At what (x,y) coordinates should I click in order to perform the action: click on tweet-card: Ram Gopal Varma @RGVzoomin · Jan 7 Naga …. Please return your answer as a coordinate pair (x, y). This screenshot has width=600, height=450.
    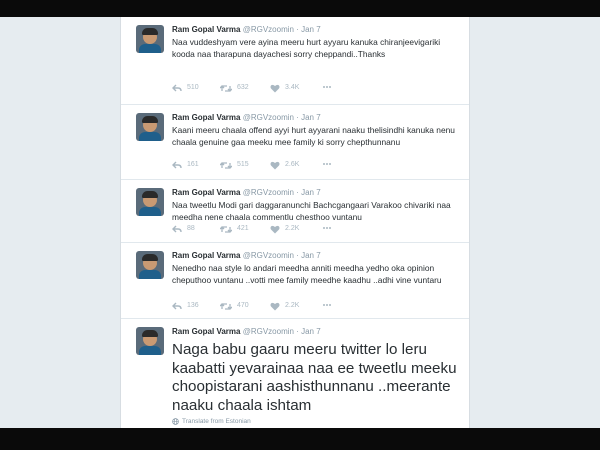
    Looking at the image, I should click on (295, 373).